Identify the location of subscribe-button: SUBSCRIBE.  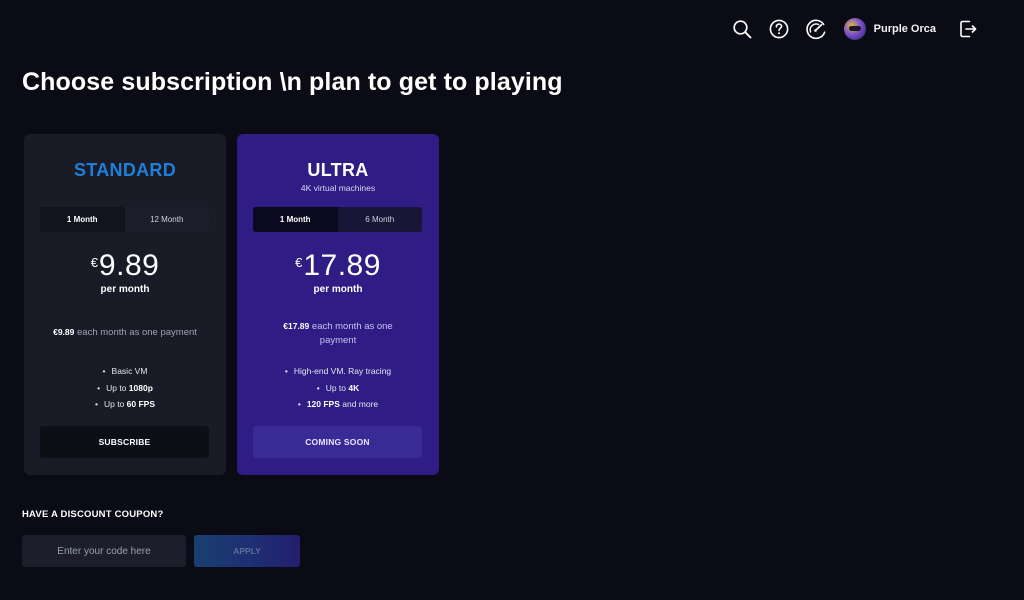
(124, 442).